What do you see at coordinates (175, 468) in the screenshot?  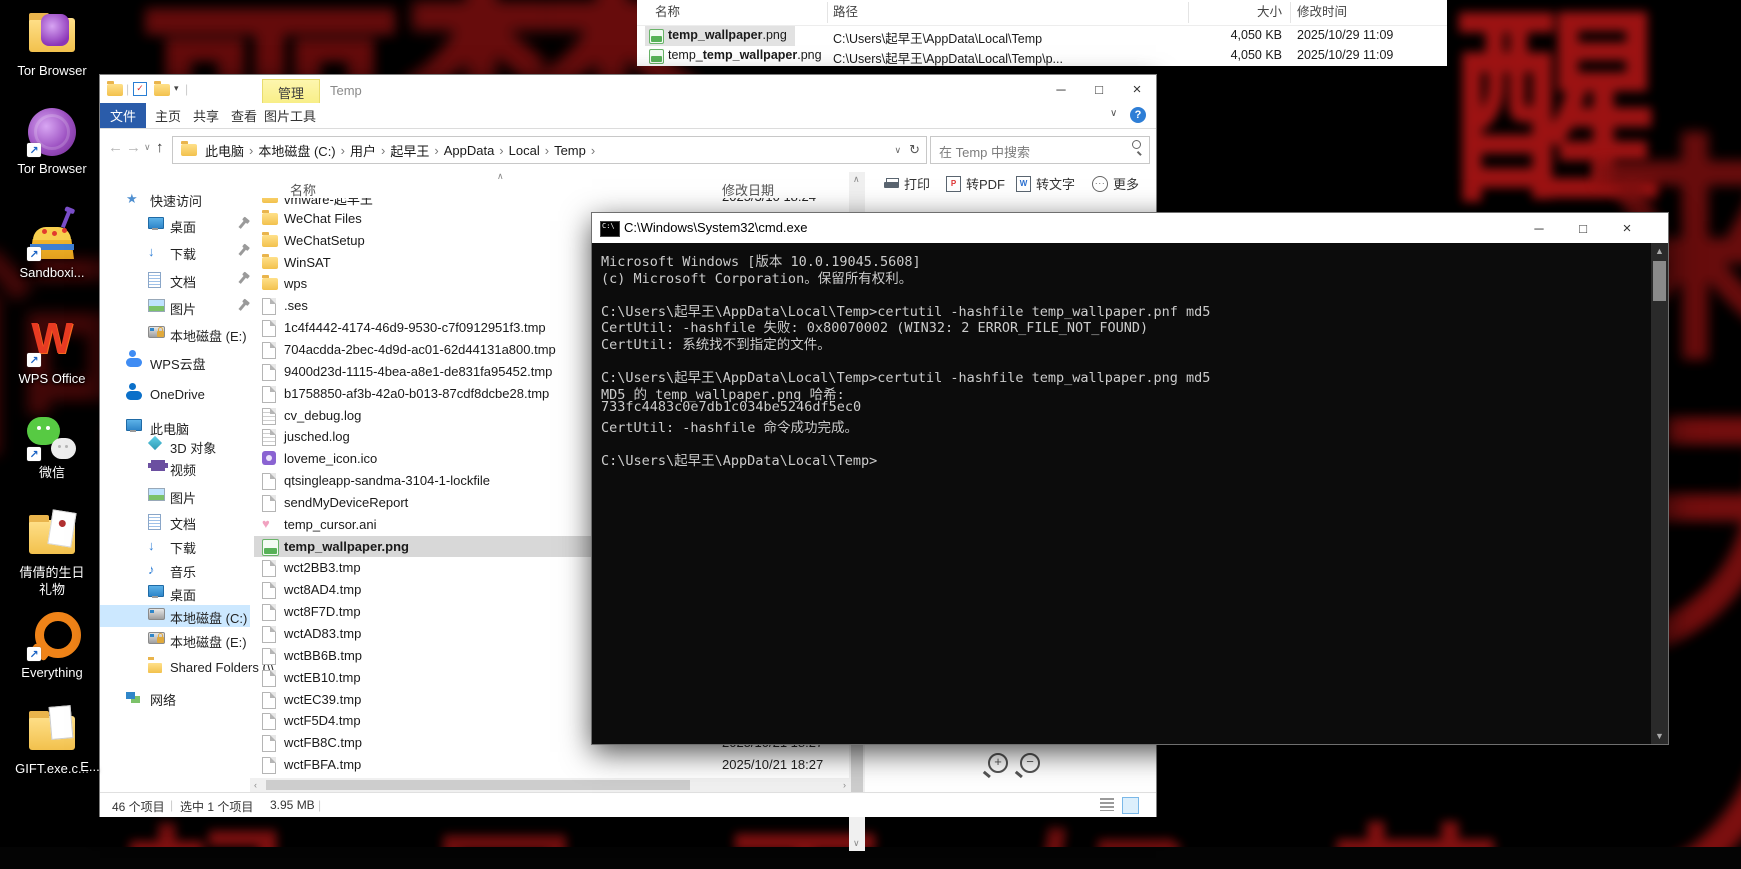 I see `sidebar-item-视频: 视频` at bounding box center [175, 468].